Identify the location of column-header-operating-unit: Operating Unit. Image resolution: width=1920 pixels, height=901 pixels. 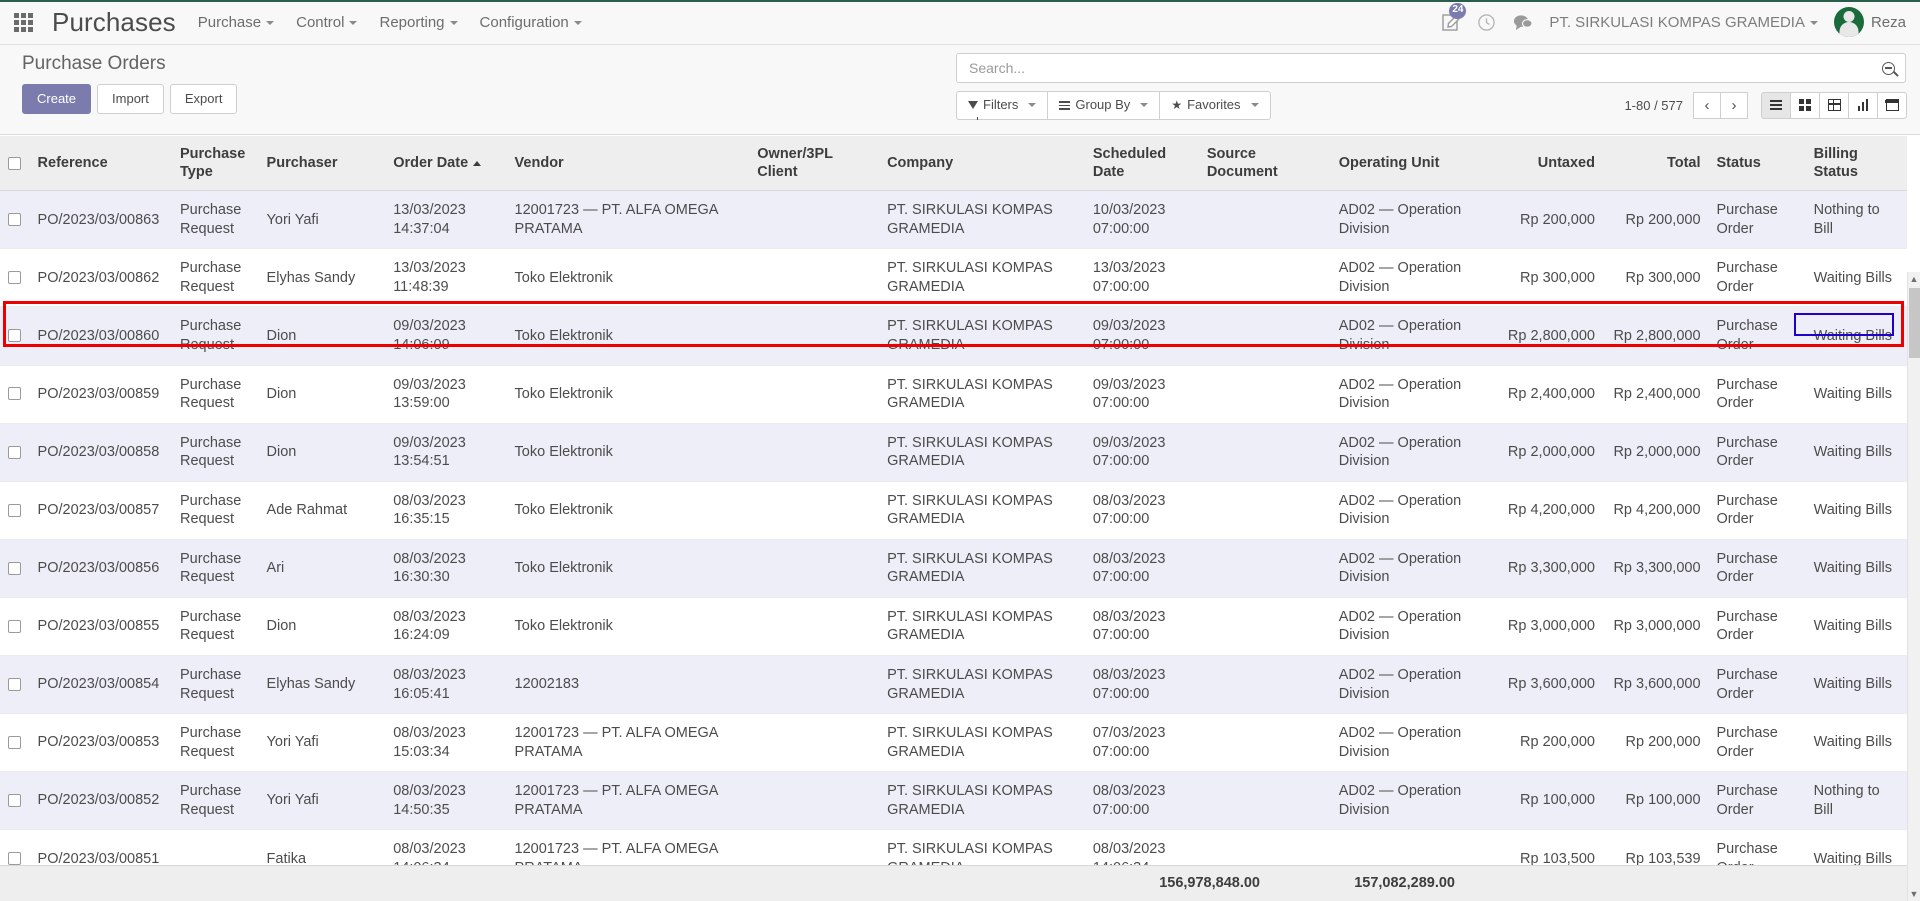
(1403, 164).